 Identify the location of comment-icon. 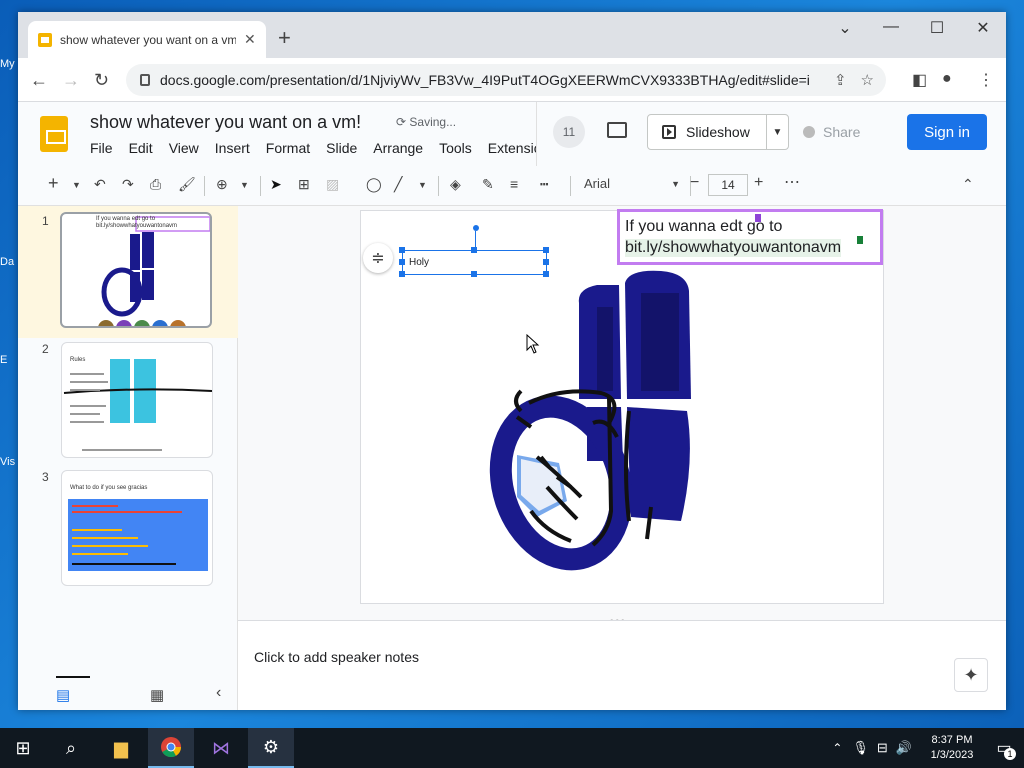
(617, 130).